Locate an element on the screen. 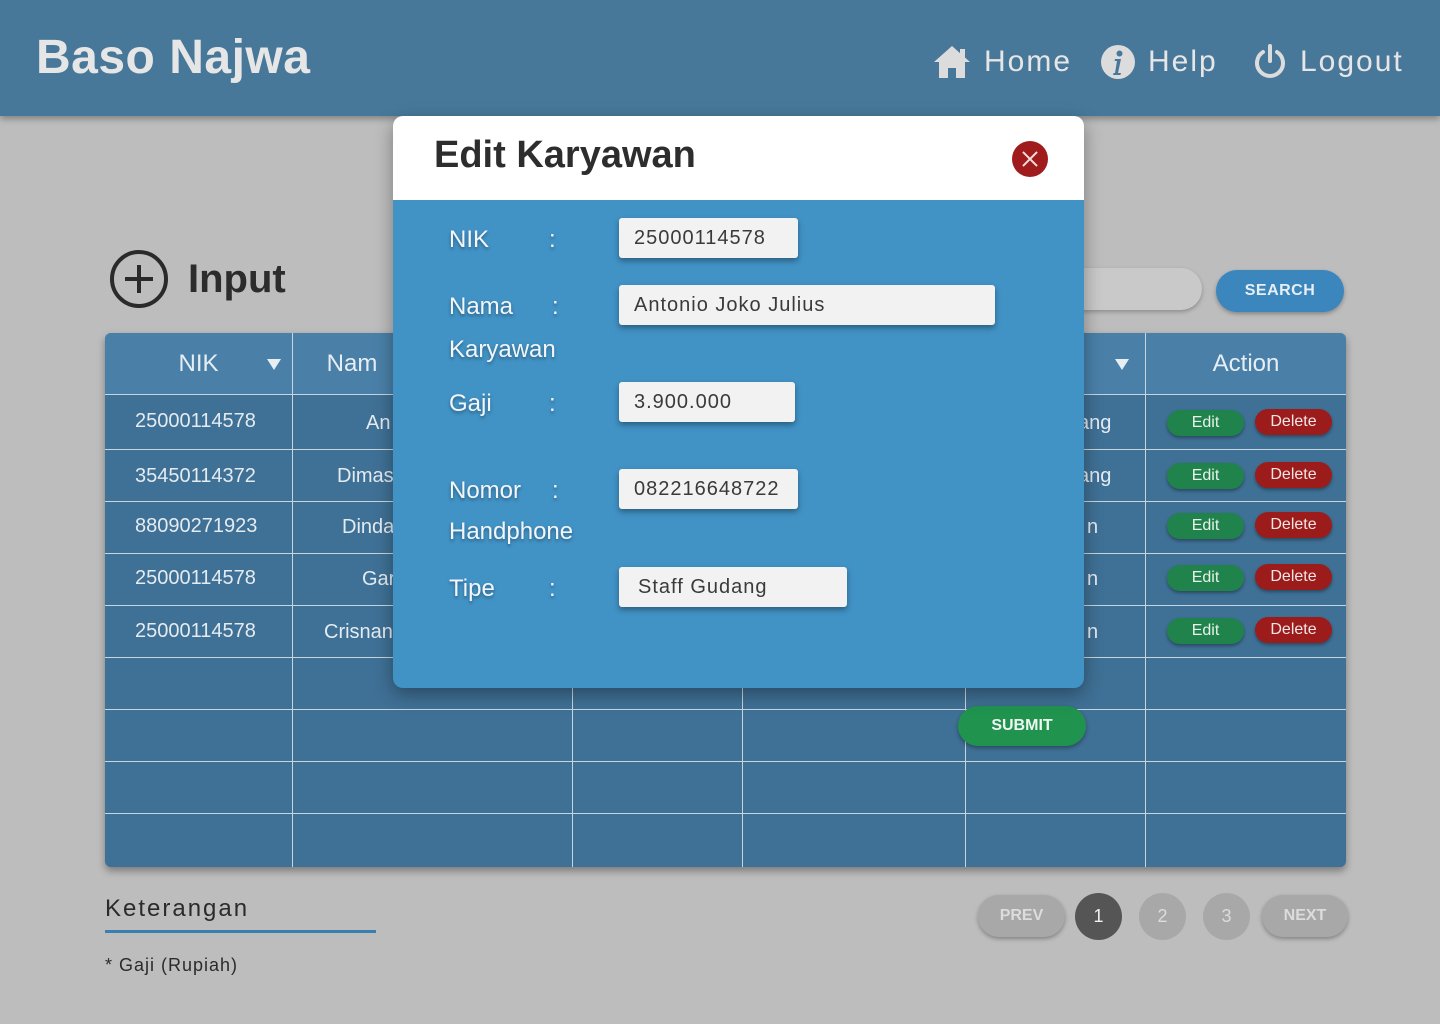 Image resolution: width=1440 pixels, height=1024 pixels. cell-nama: Gar is located at coordinates (379, 579).